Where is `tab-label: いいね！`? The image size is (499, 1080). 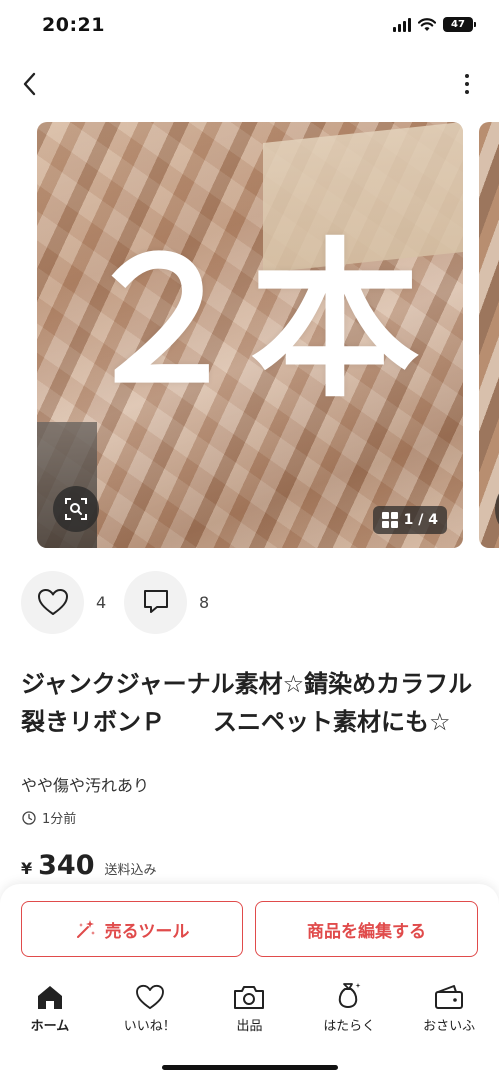
tab-label: いいね！ is located at coordinates (149, 1026).